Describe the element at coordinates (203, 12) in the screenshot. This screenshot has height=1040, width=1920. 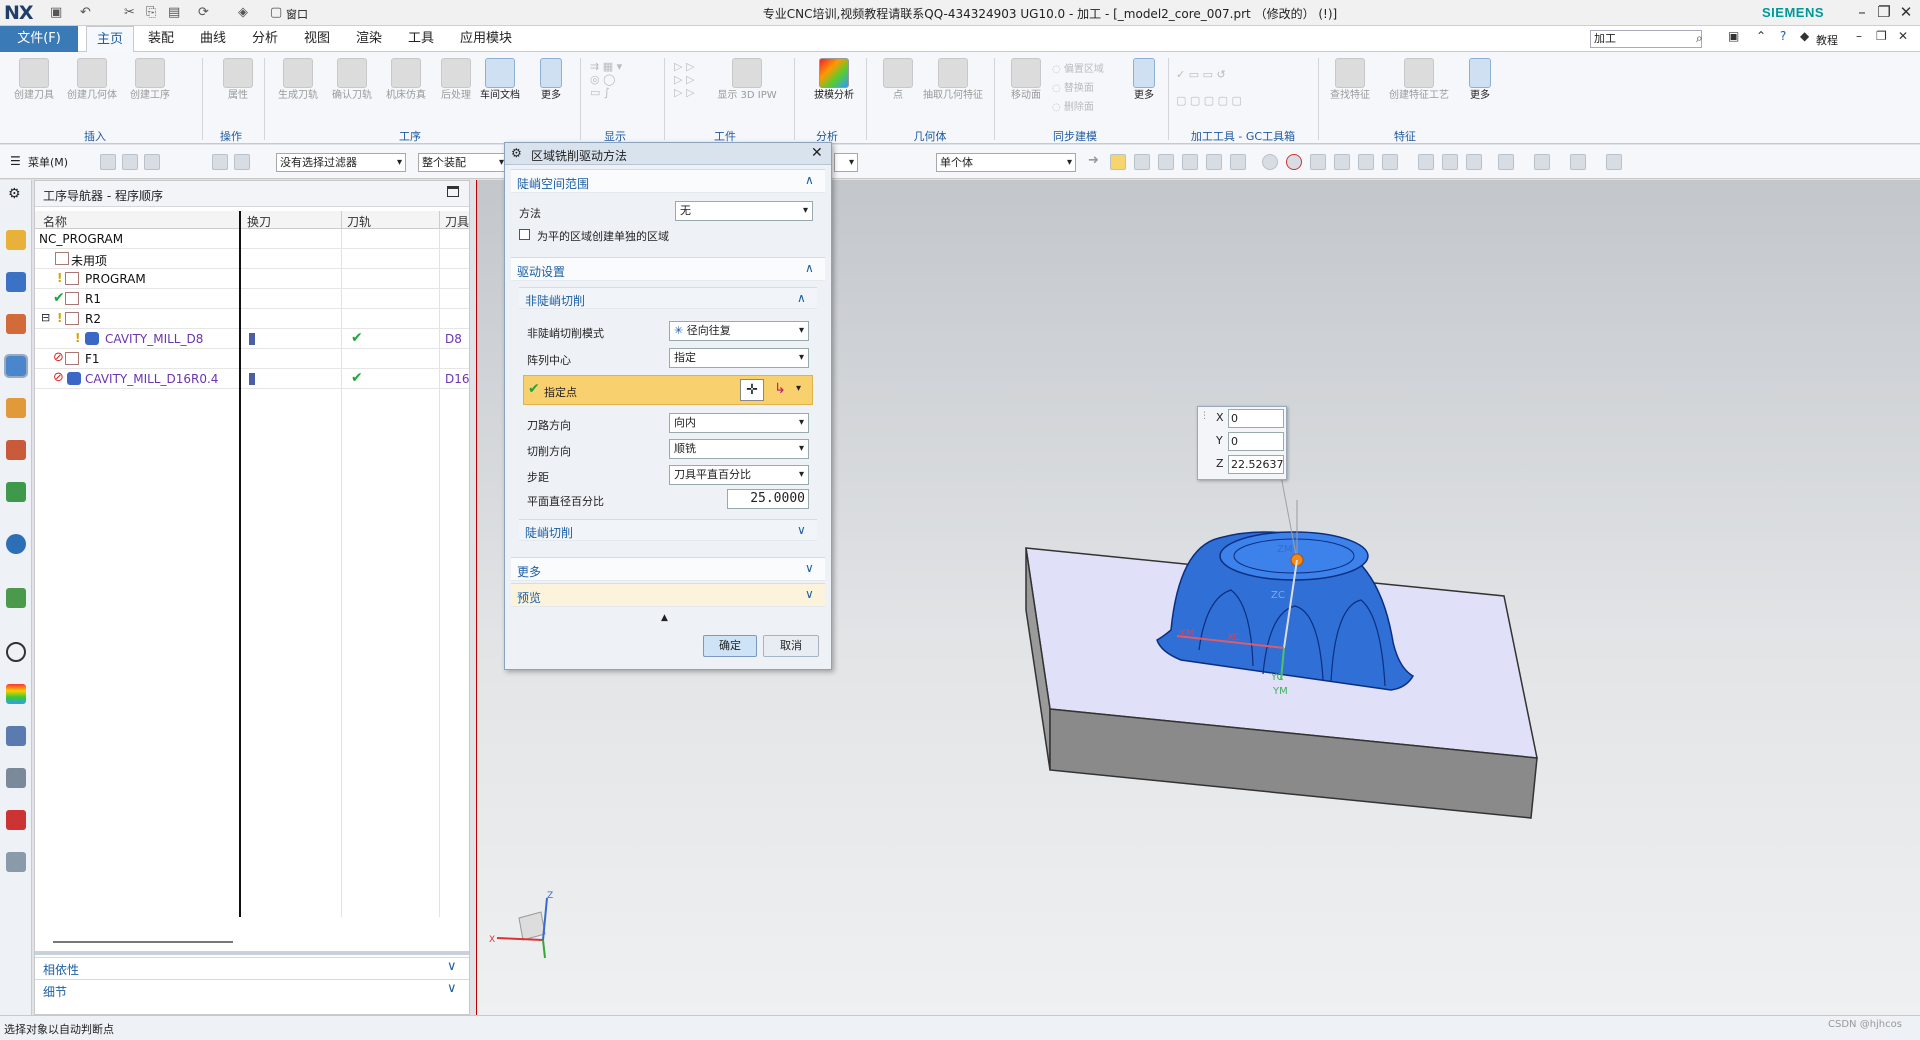
I see `repeat-icon: ⟳` at that location.